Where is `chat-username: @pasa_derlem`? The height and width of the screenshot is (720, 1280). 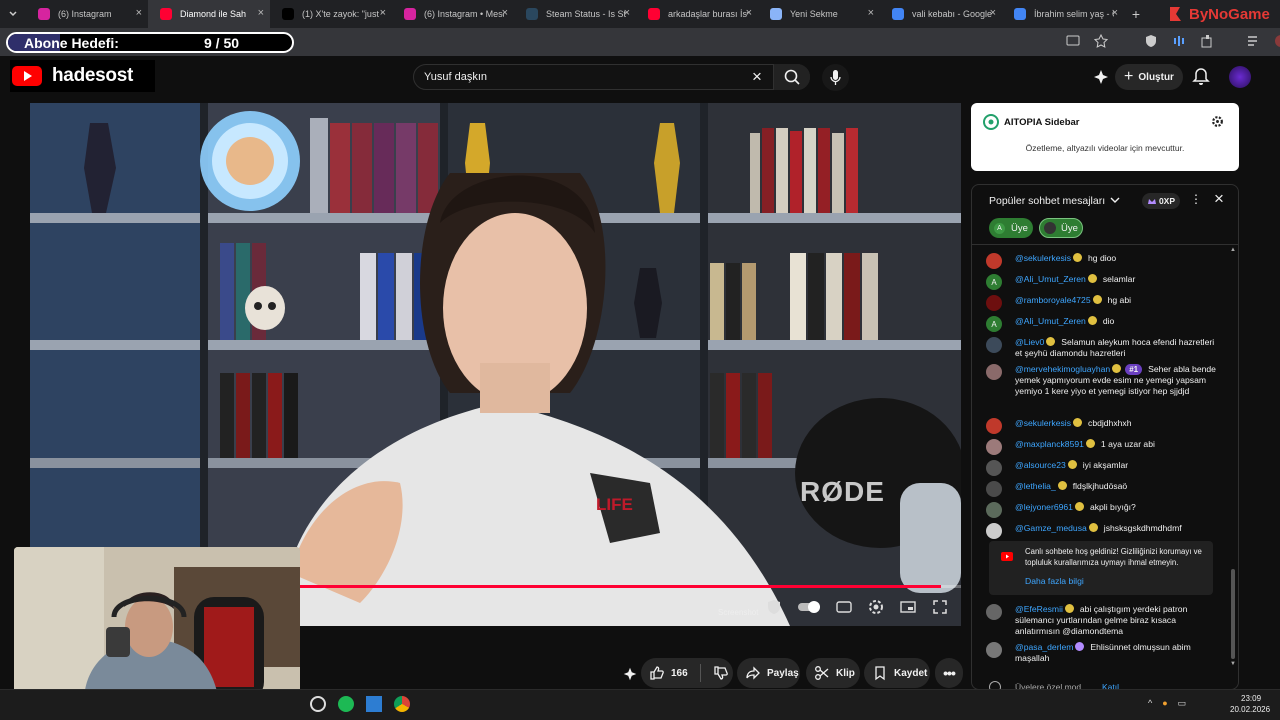 chat-username: @pasa_derlem is located at coordinates (1044, 647).